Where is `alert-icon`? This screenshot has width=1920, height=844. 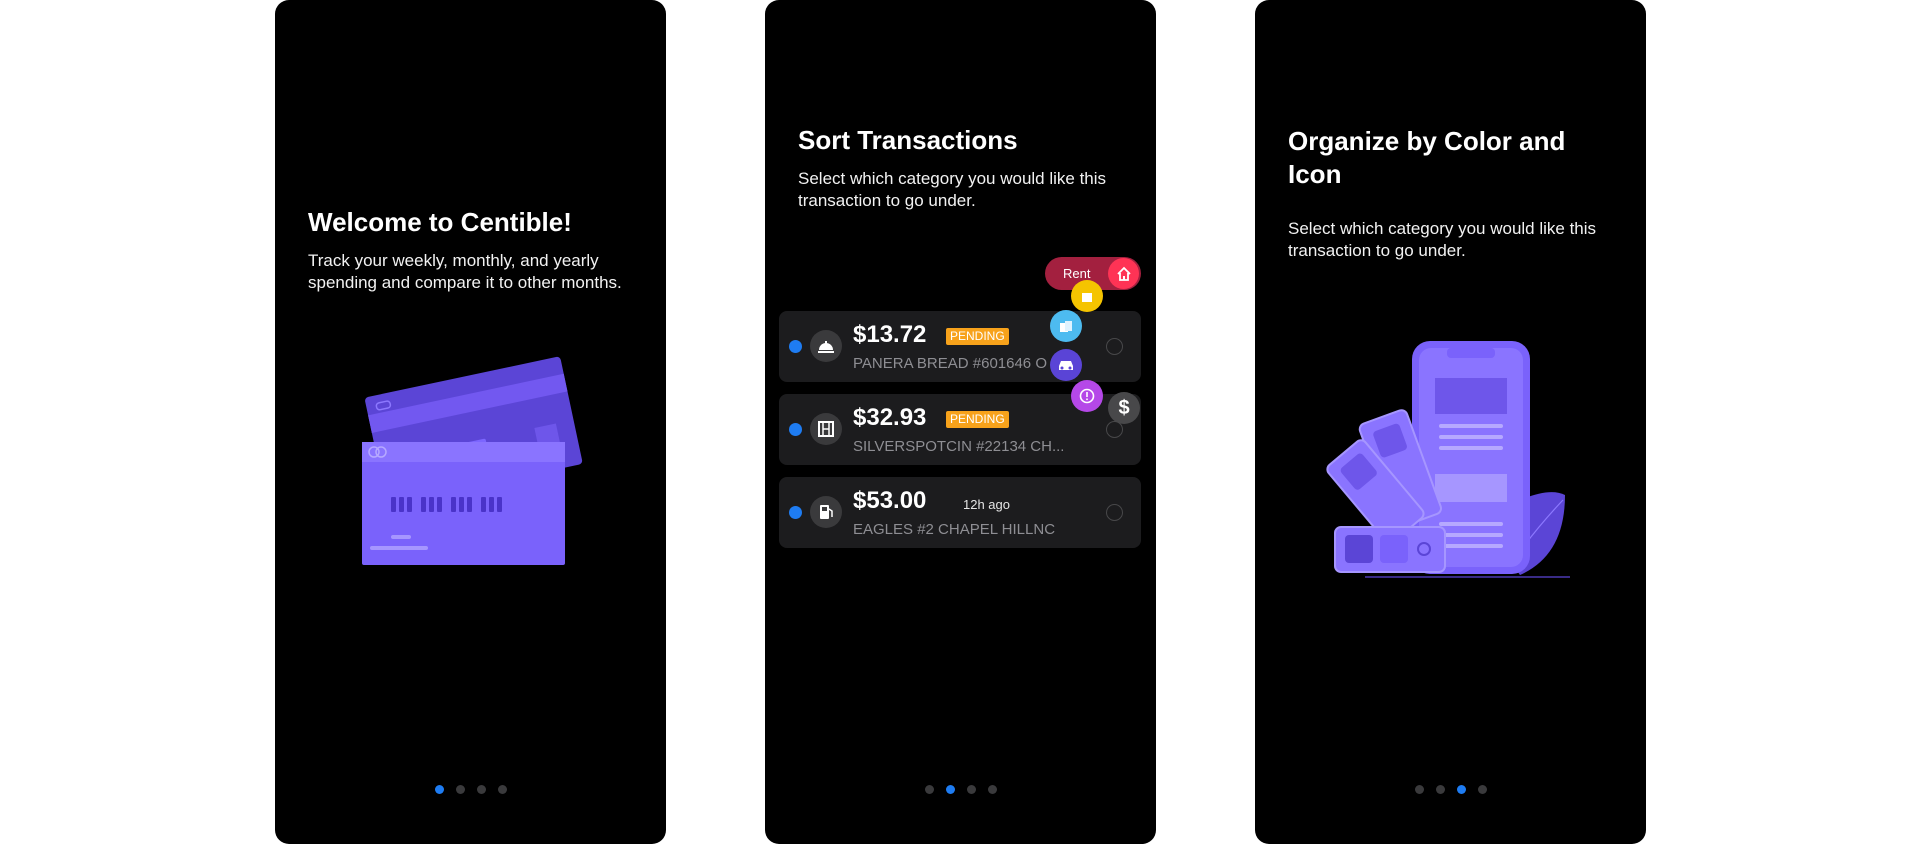
alert-icon is located at coordinates (1087, 396).